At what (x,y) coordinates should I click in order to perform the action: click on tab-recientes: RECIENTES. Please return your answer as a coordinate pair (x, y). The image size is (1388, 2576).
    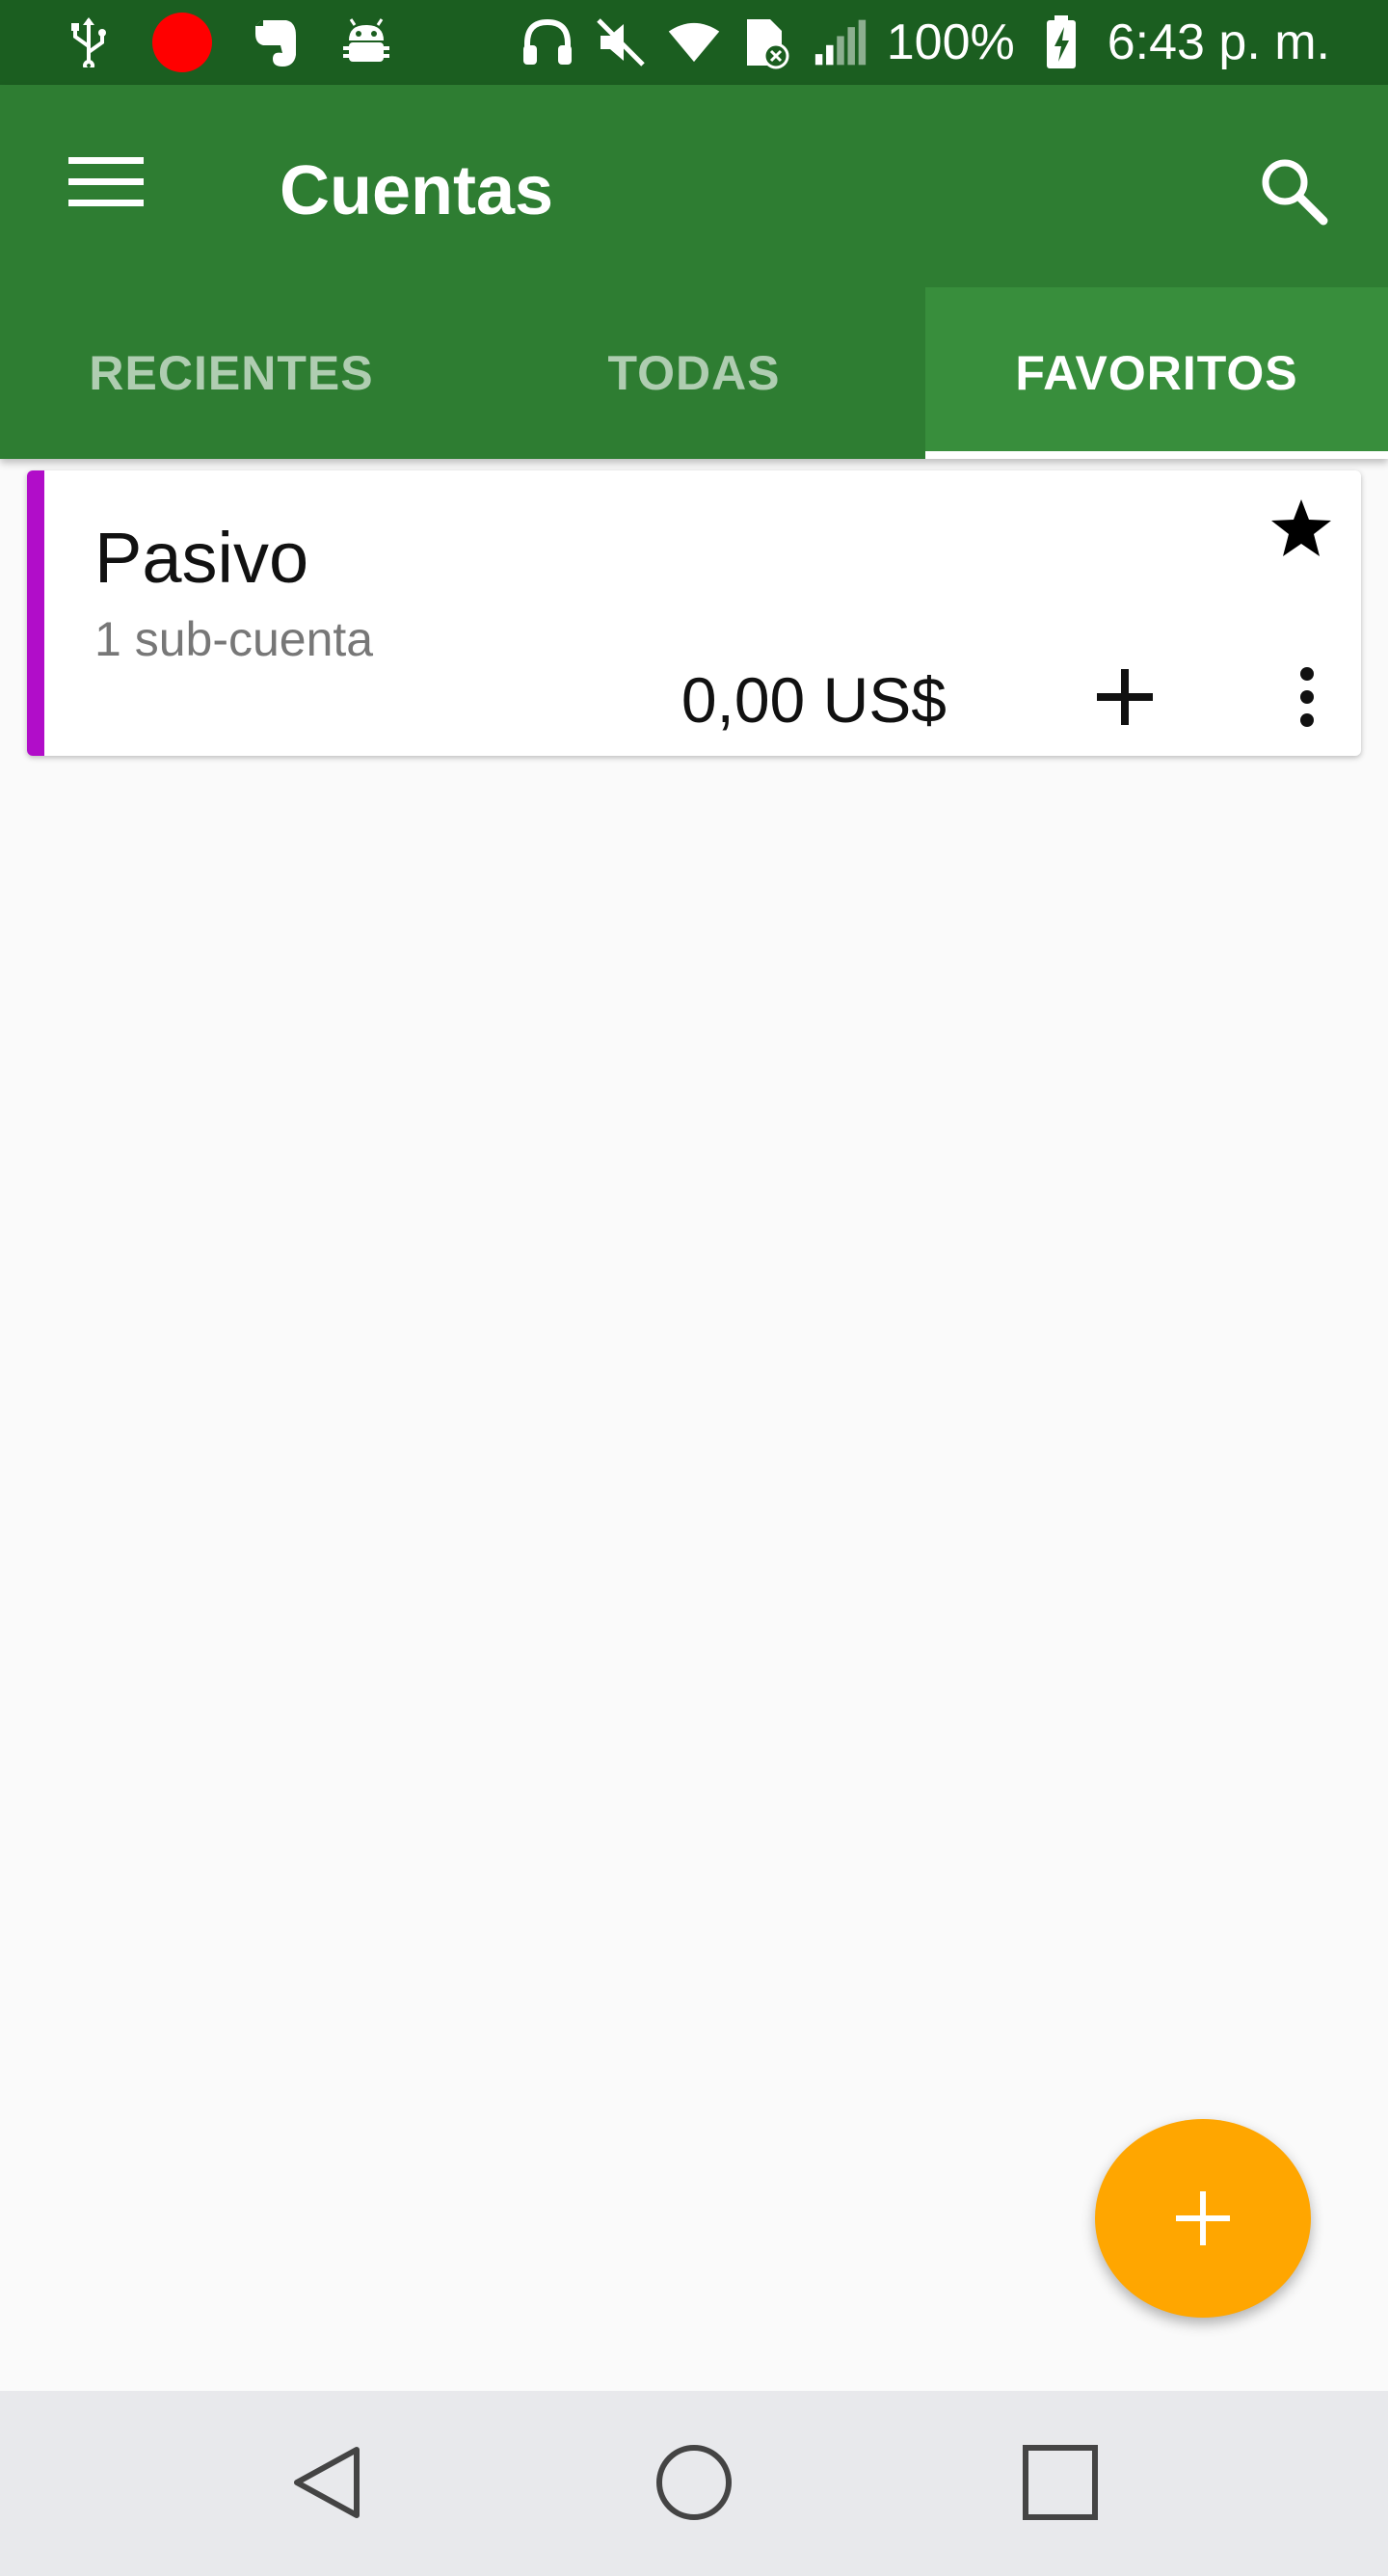
    Looking at the image, I should click on (231, 373).